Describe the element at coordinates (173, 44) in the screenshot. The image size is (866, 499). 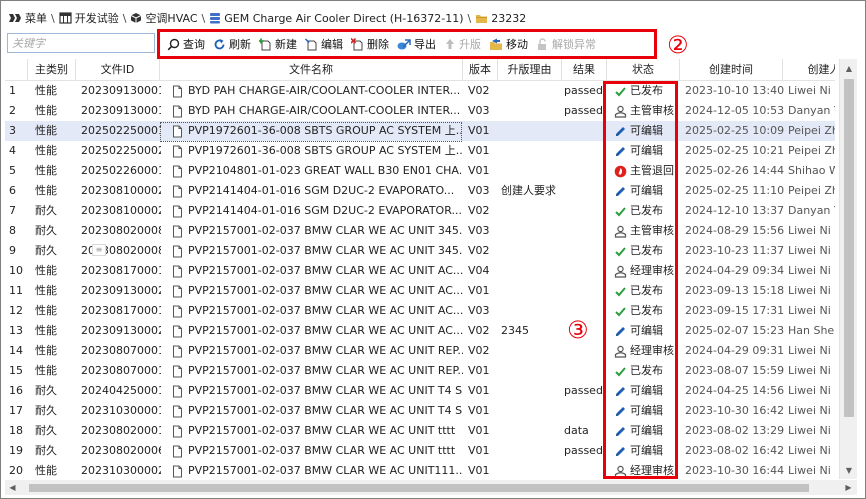
I see `search-icon` at that location.